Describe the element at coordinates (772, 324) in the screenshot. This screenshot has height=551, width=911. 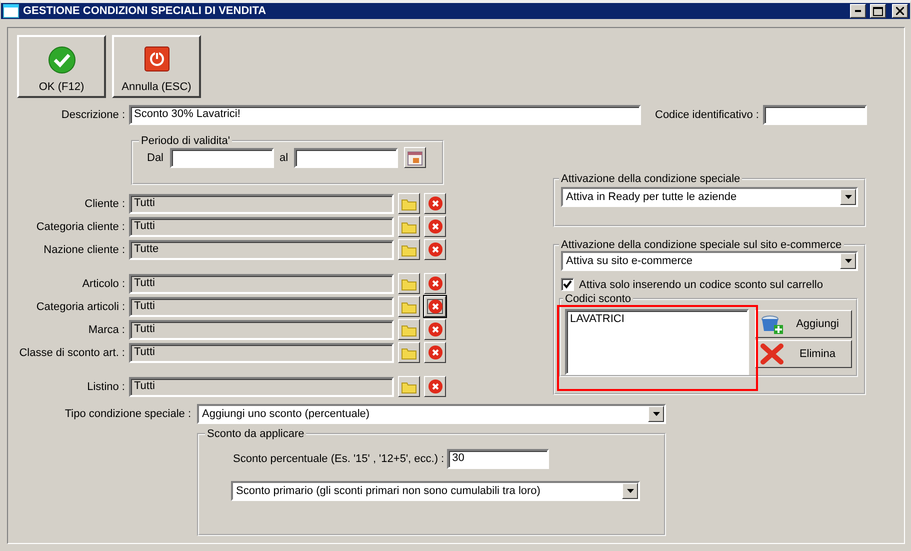
I see `basket-add-icon` at that location.